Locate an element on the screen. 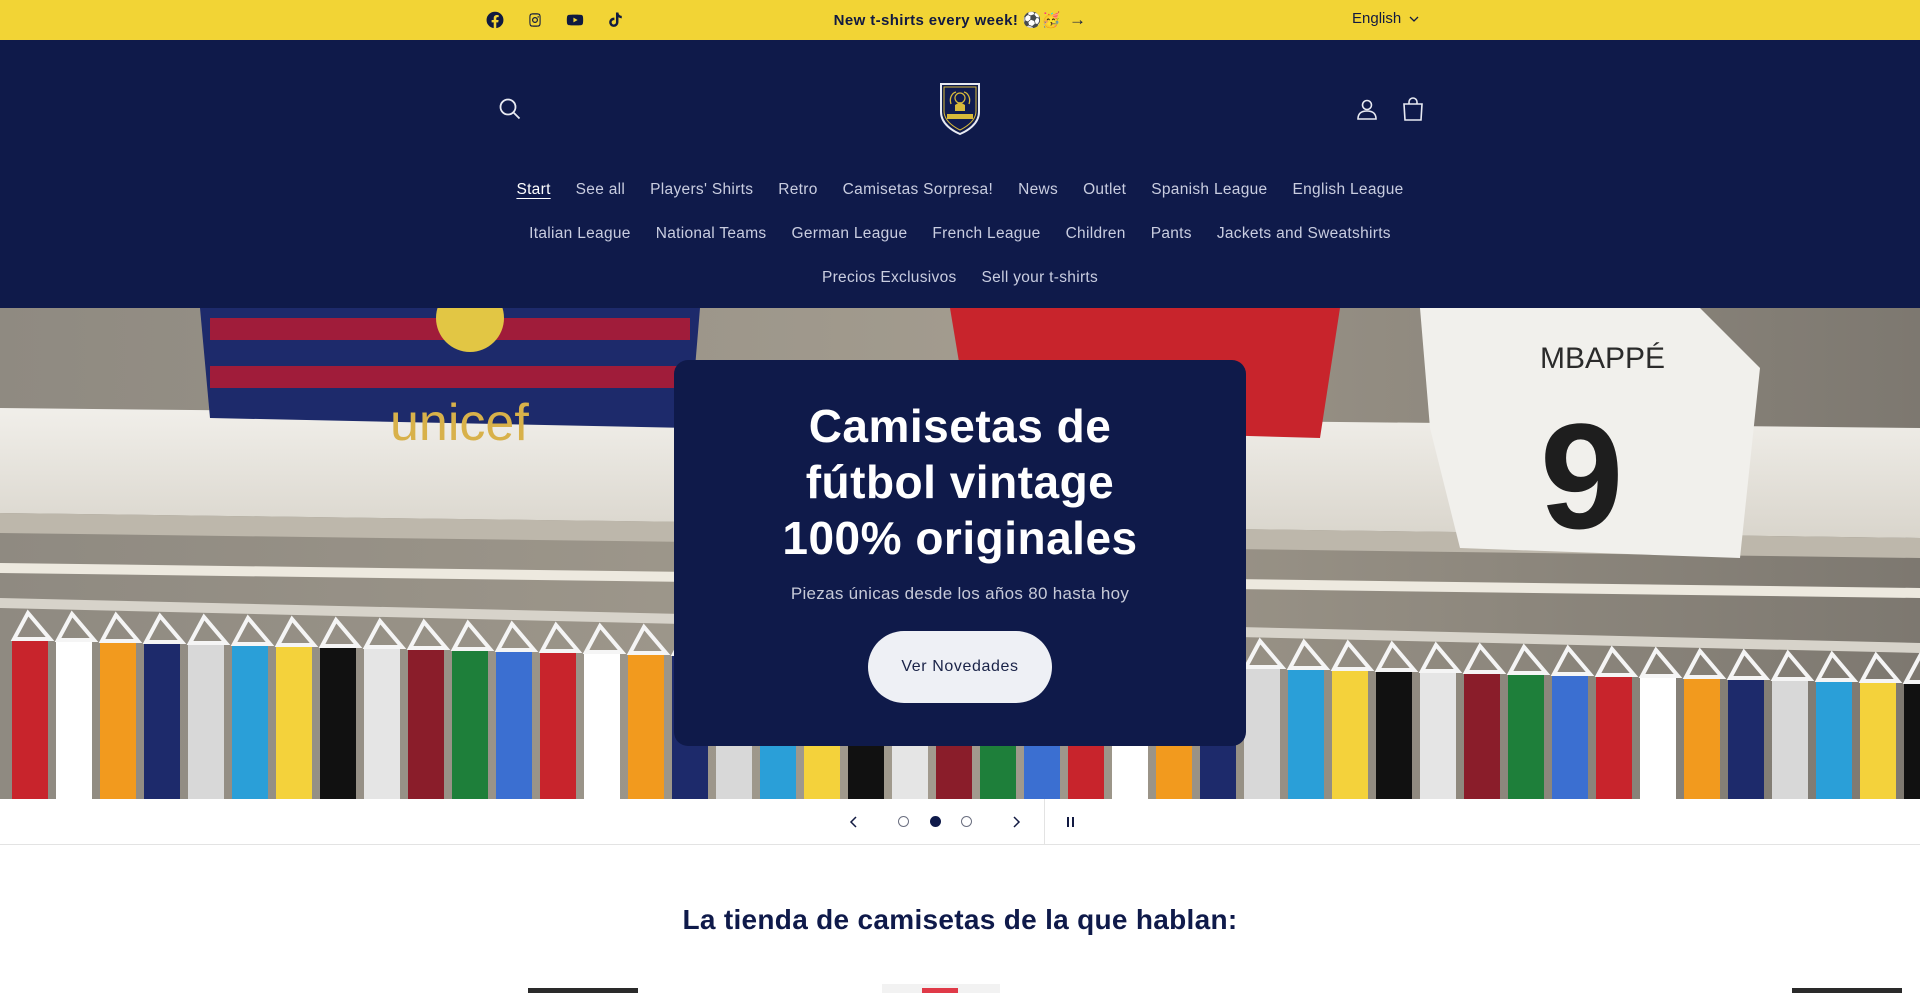 The image size is (1920, 993). nav-item-spanish-league: Spanish League is located at coordinates (1209, 190).